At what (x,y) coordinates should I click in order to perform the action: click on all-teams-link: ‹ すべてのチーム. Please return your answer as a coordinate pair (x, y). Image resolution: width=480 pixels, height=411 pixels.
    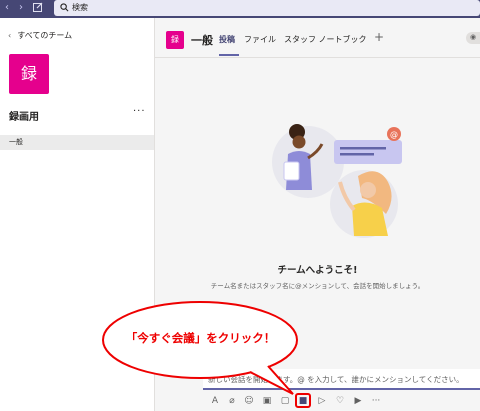
    Looking at the image, I should click on (40, 35).